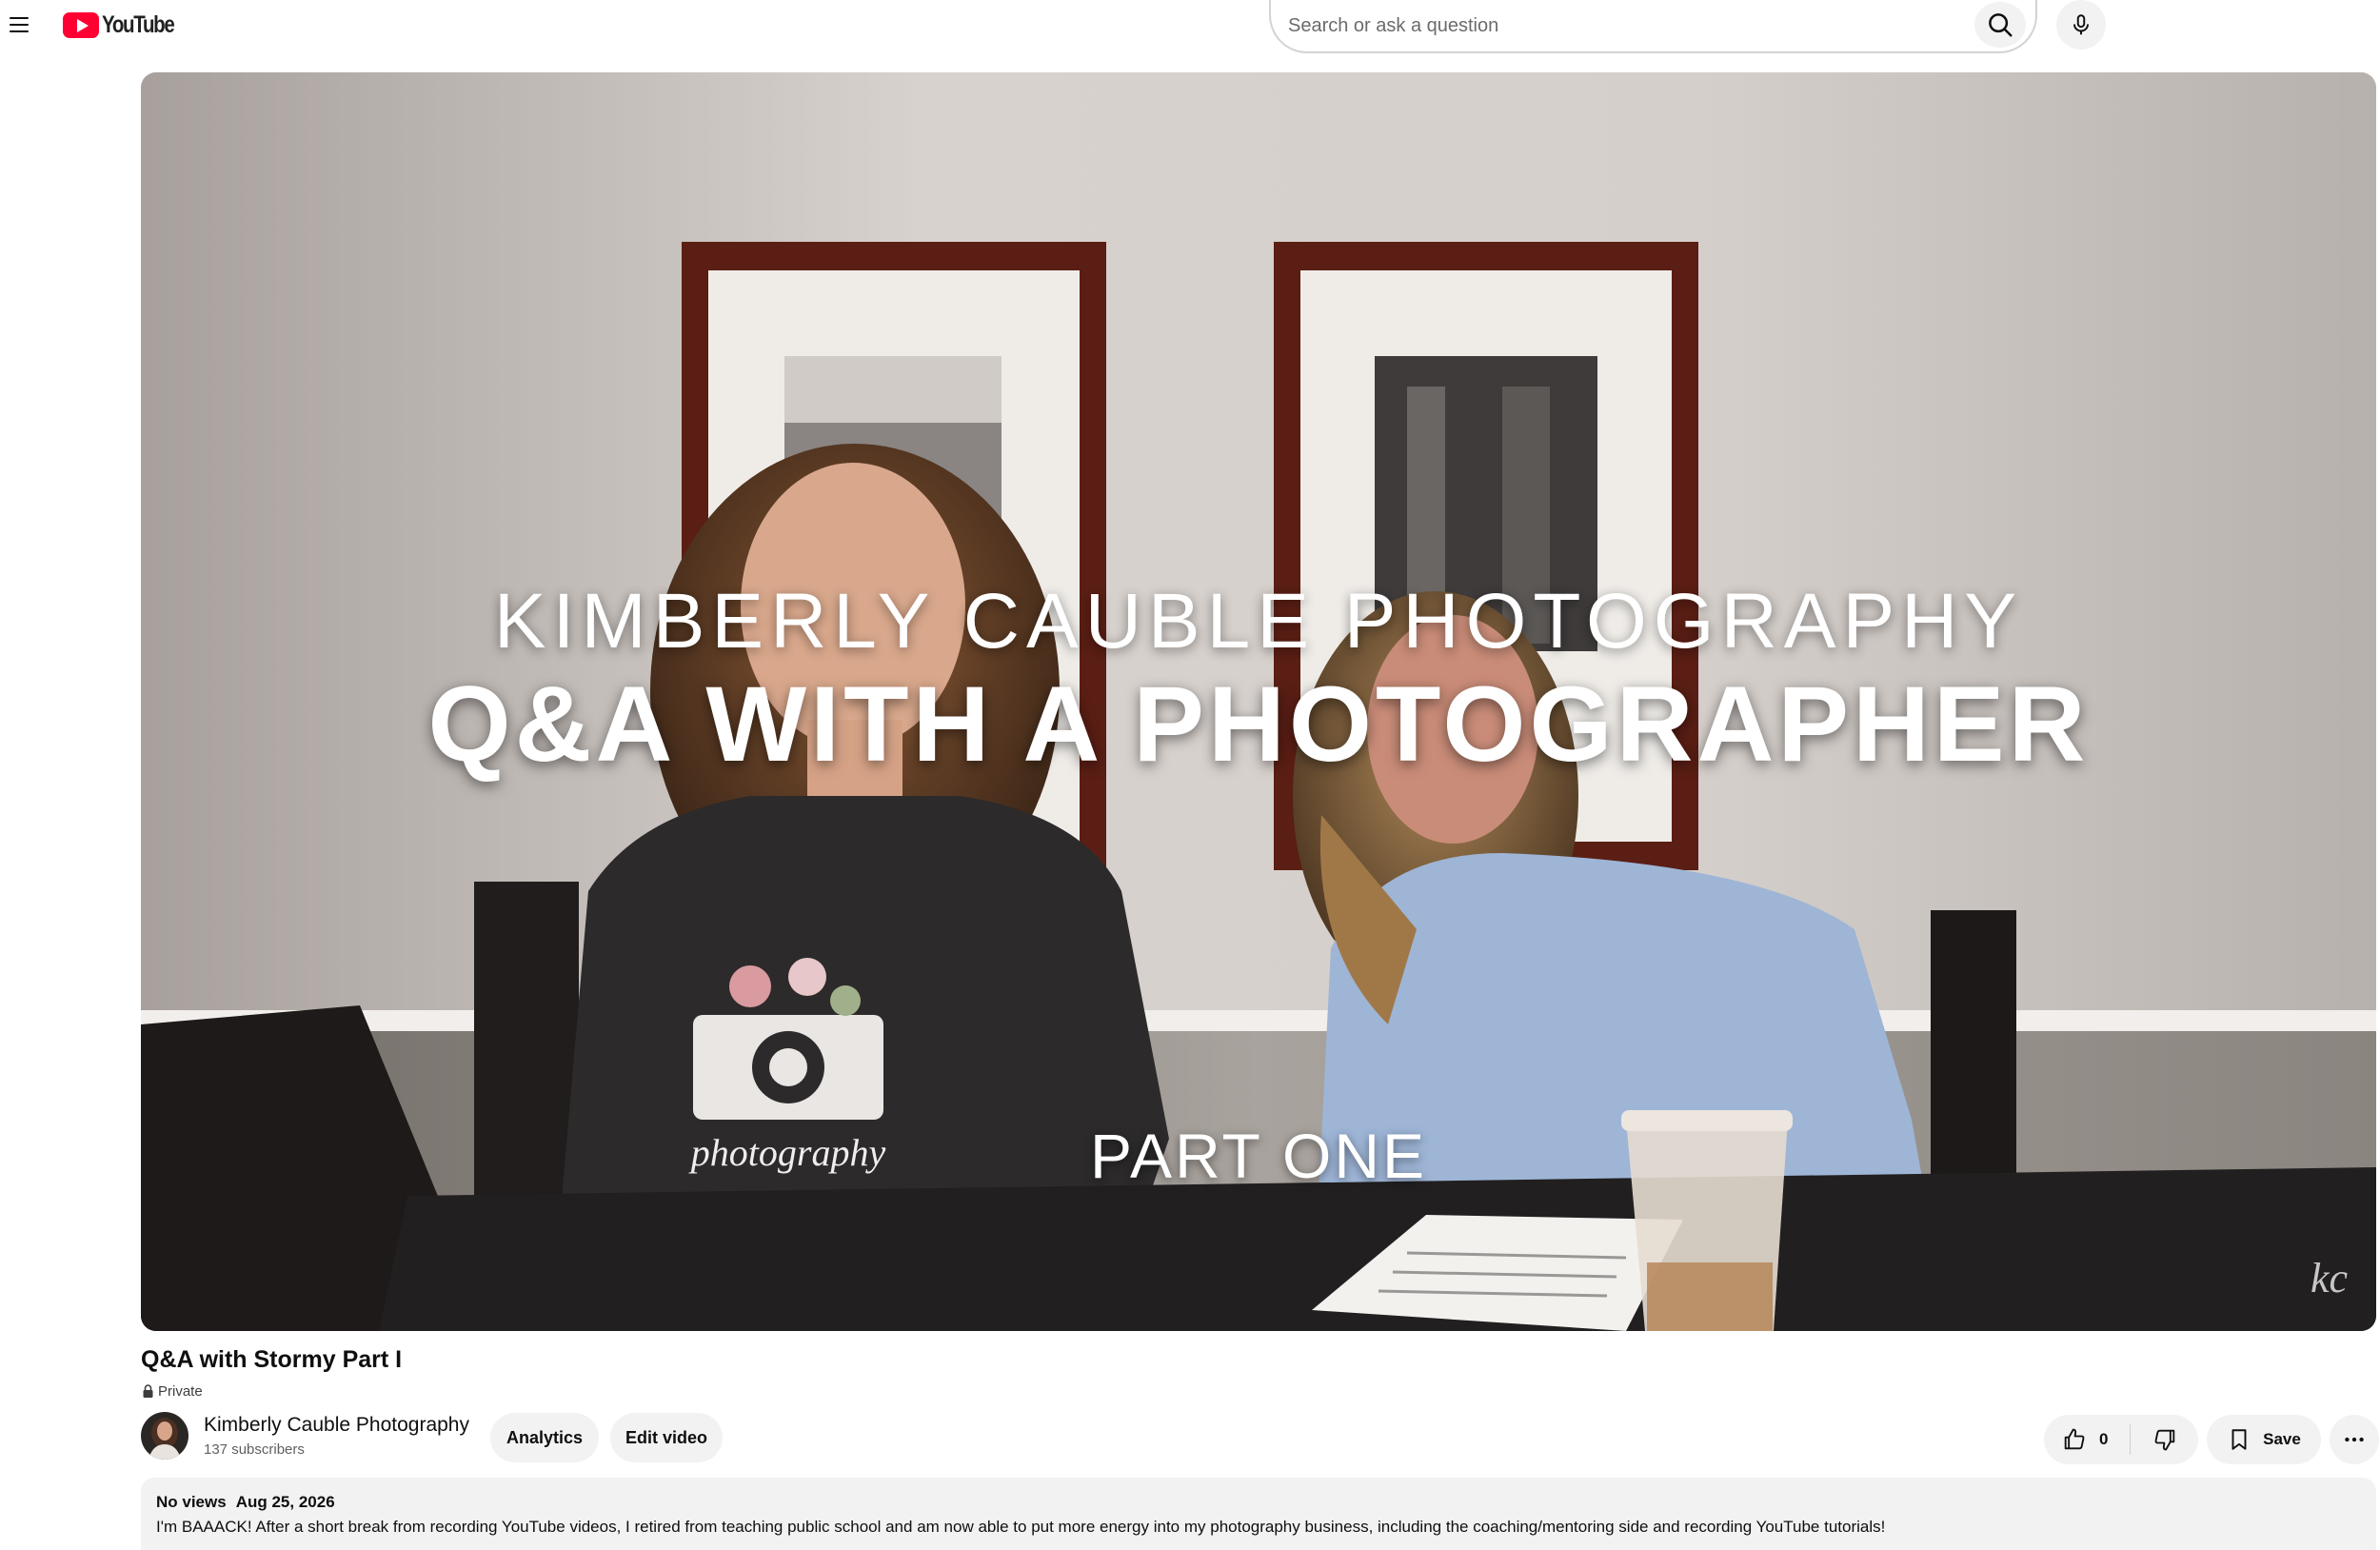 The image size is (2380, 1550). Describe the element at coordinates (285, 1502) in the screenshot. I see `upload-date: Aug 25, 2026` at that location.